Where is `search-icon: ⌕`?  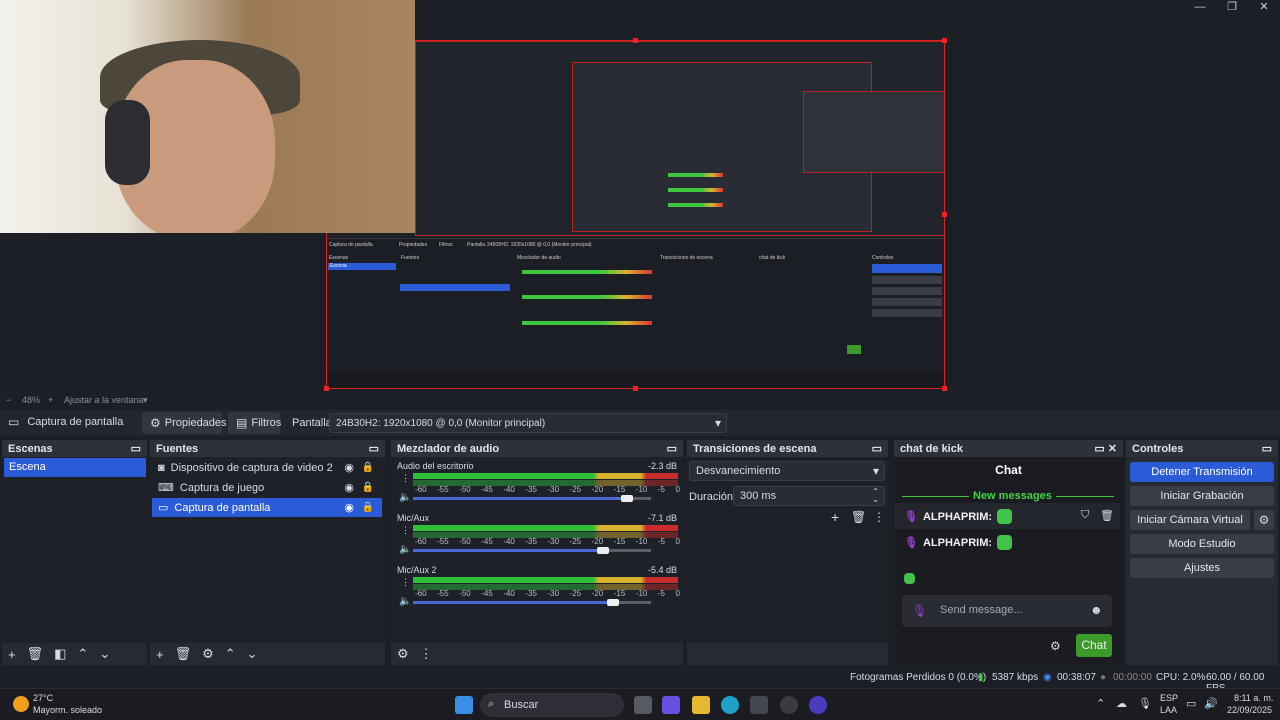
search-icon: ⌕ is located at coordinates (491, 704).